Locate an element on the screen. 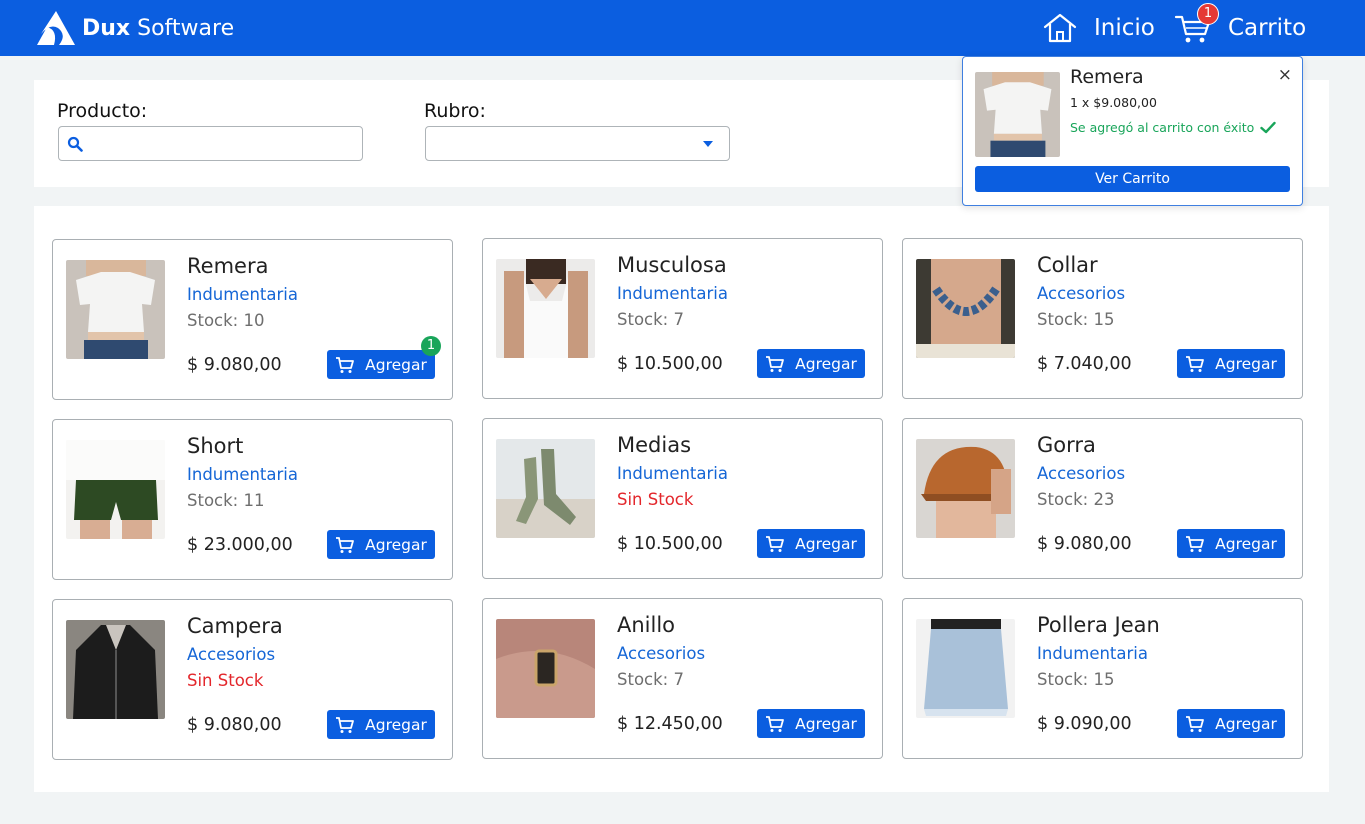  nav-home: Inicio is located at coordinates (1098, 28).